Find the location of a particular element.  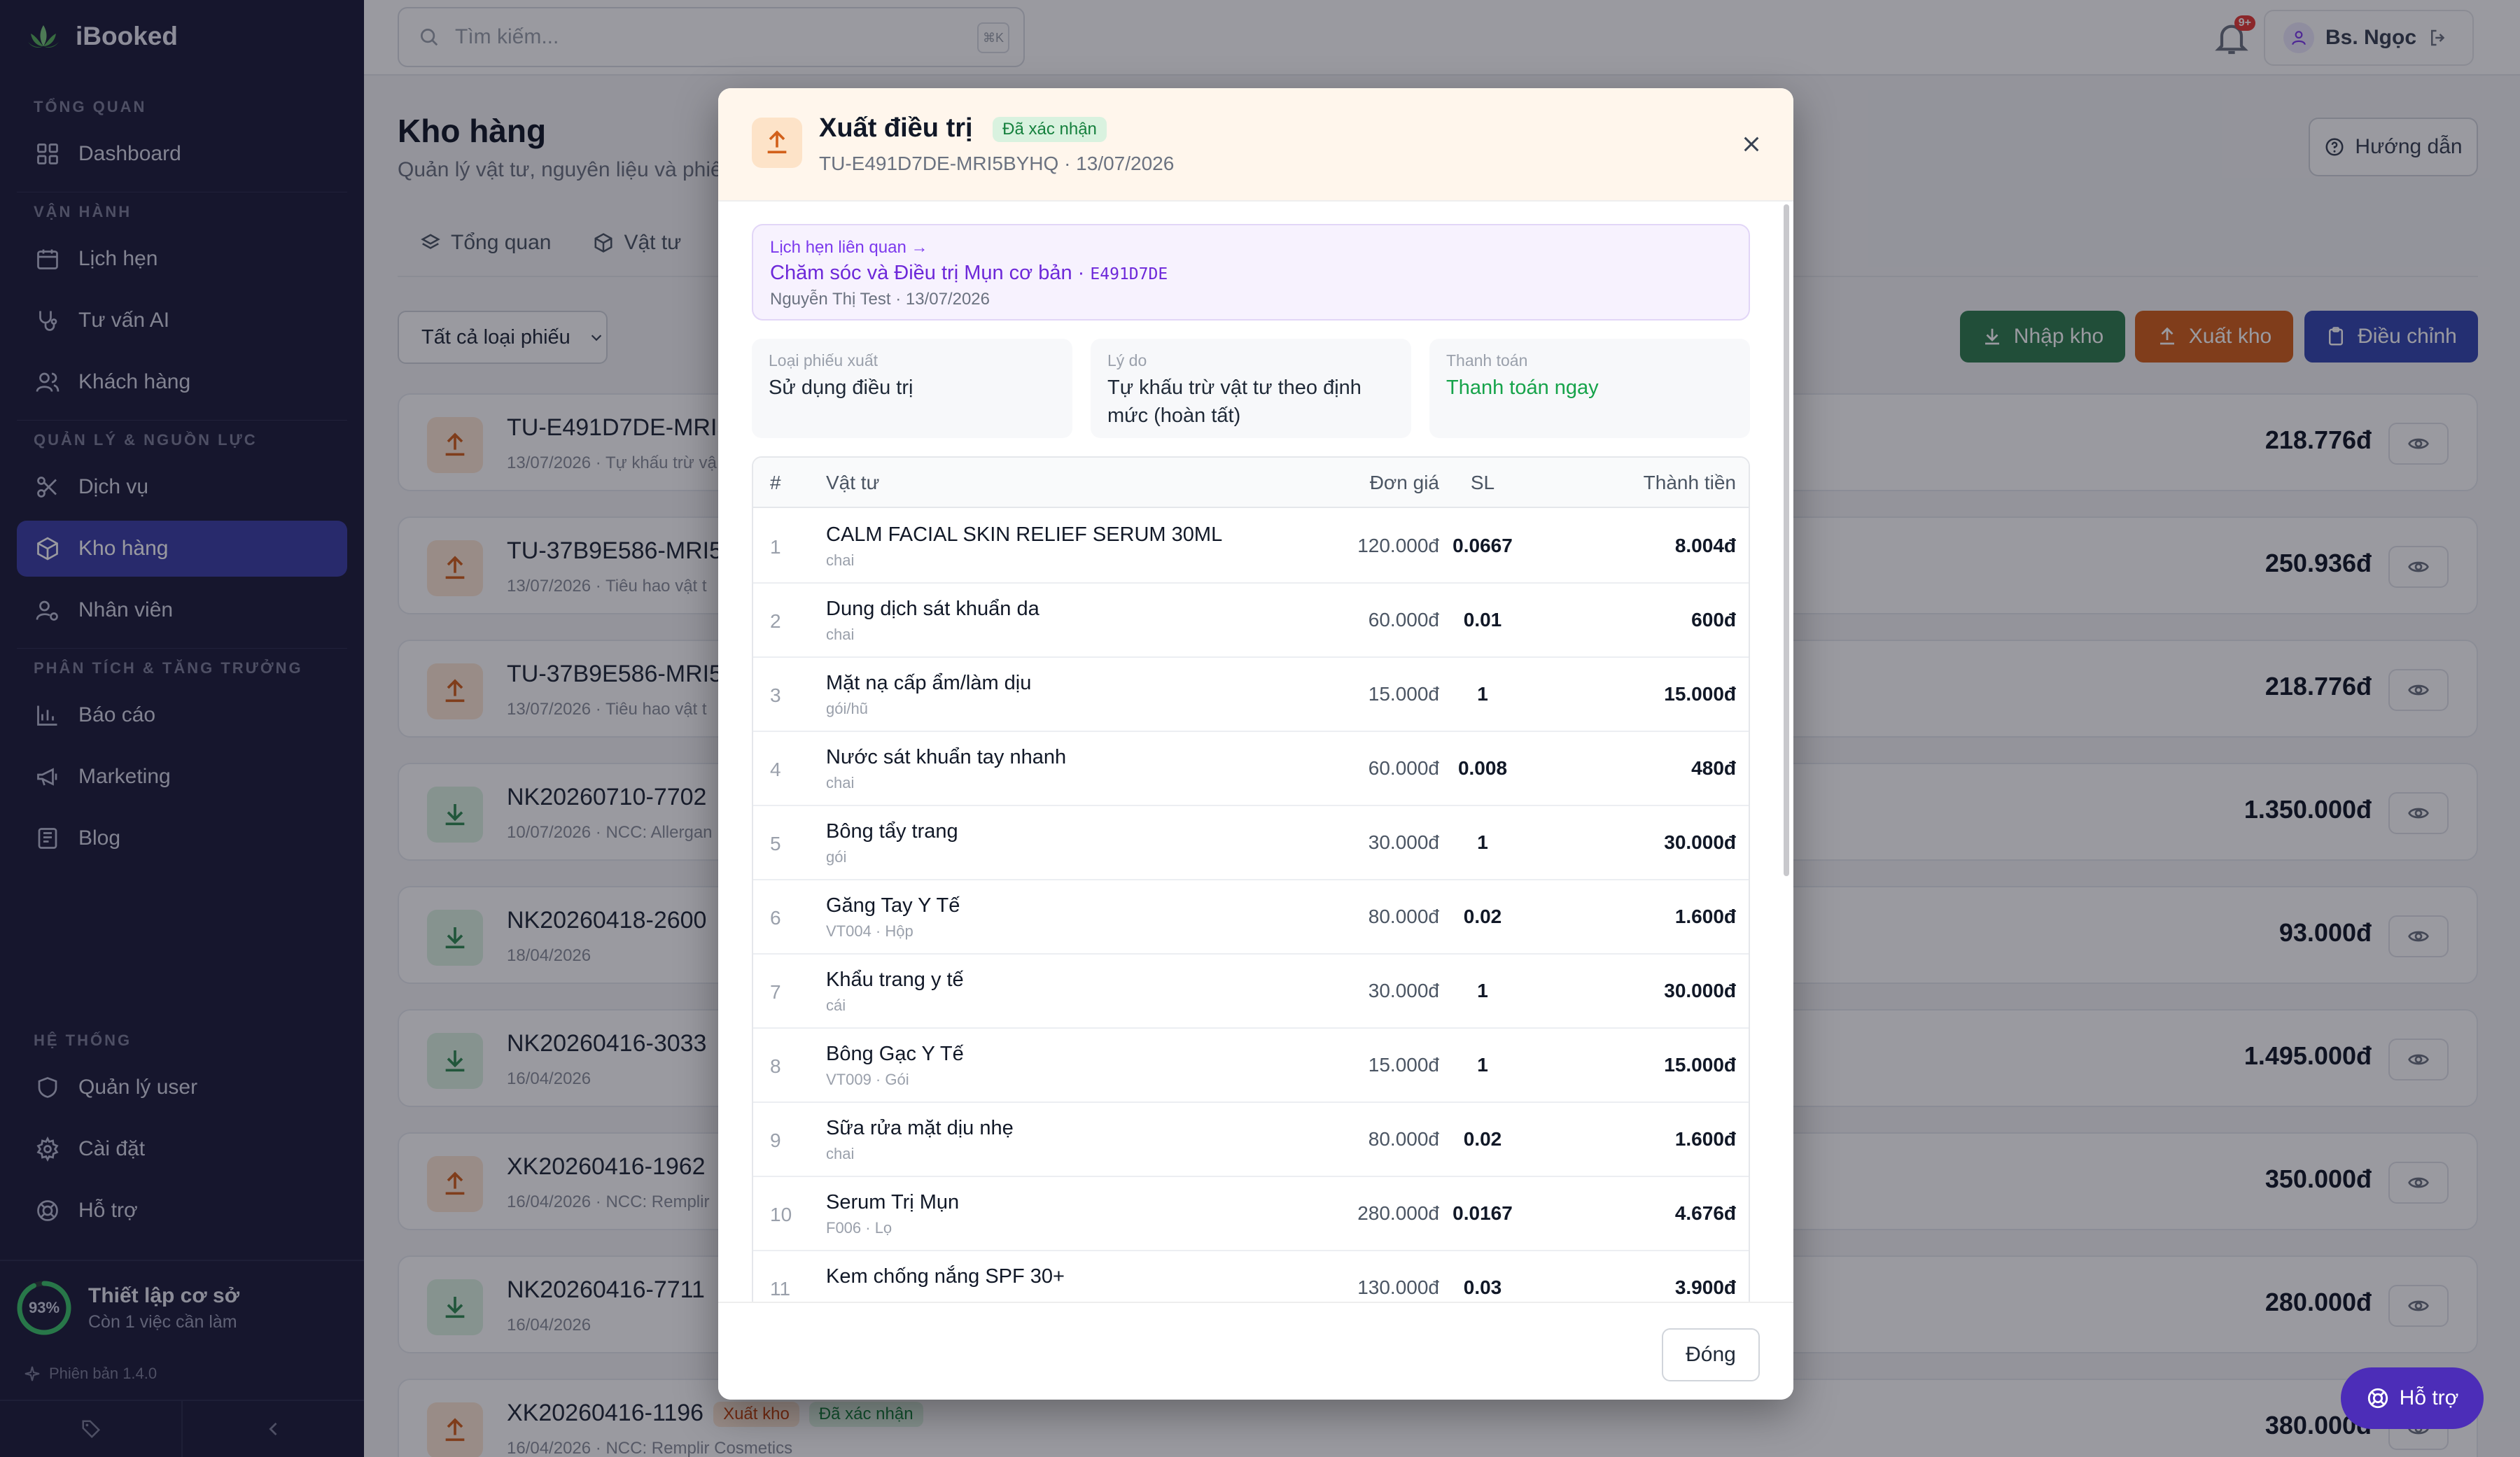

item-name: Găng Tay Y Tế is located at coordinates (893, 905).